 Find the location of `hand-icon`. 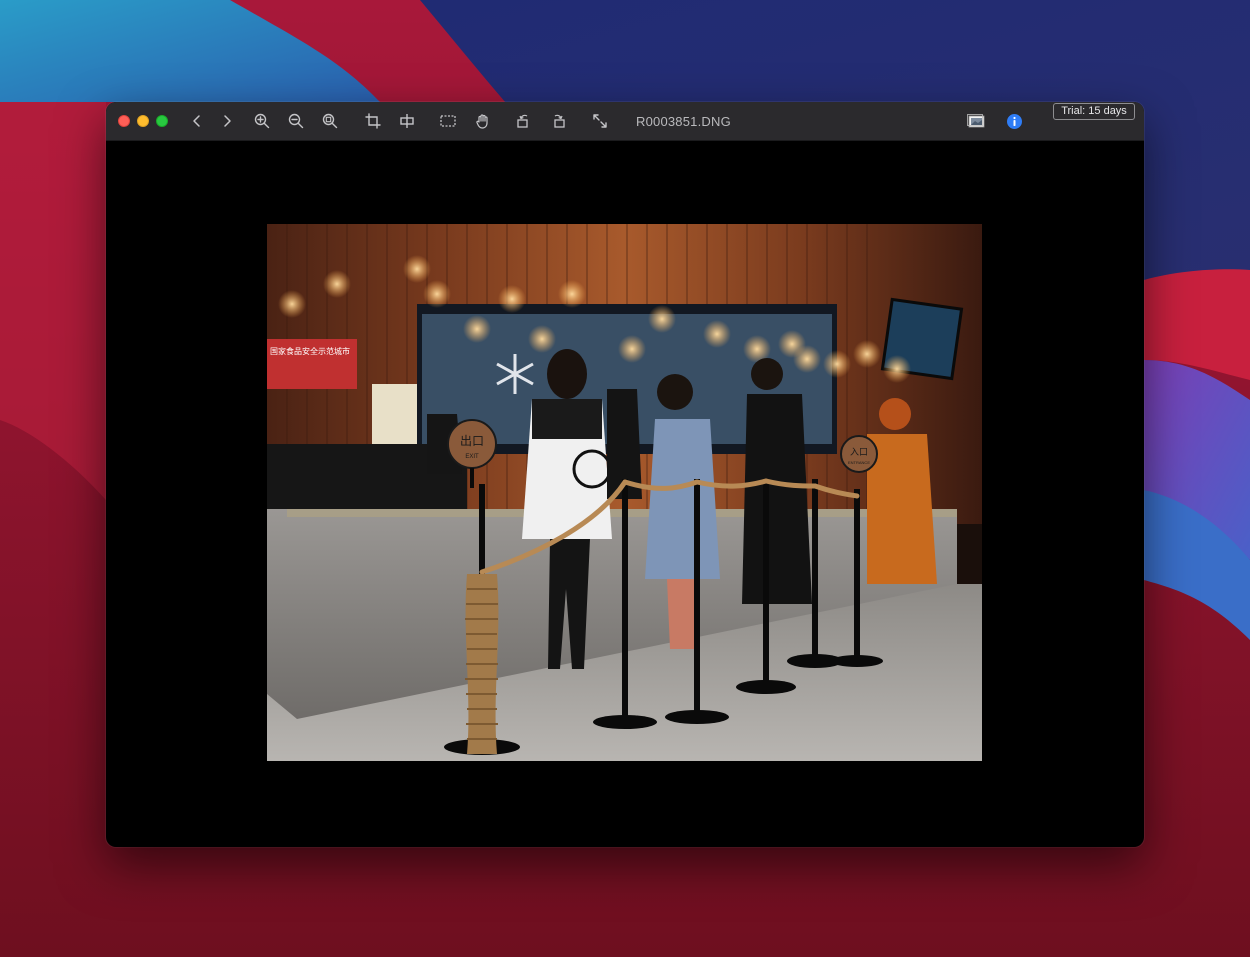

hand-icon is located at coordinates (482, 121).